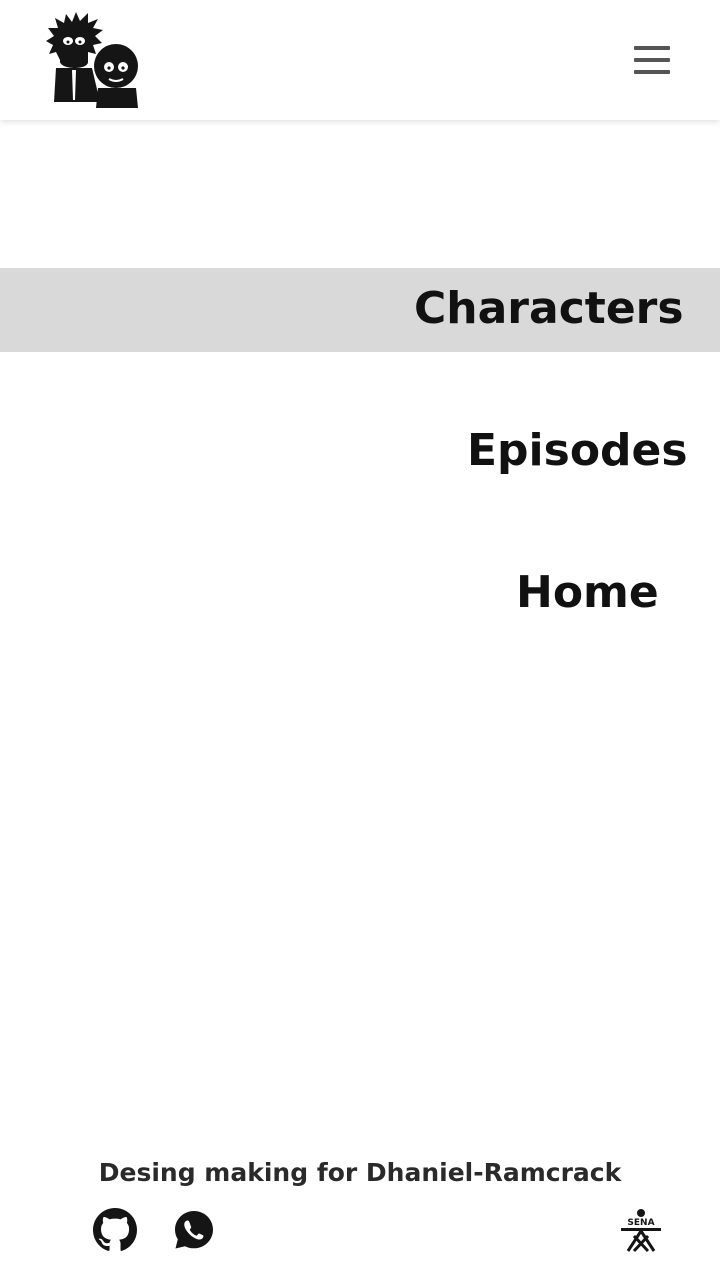 Image resolution: width=720 pixels, height=1280 pixels. Describe the element at coordinates (587, 592) in the screenshot. I see `nav-item-label: Home` at that location.